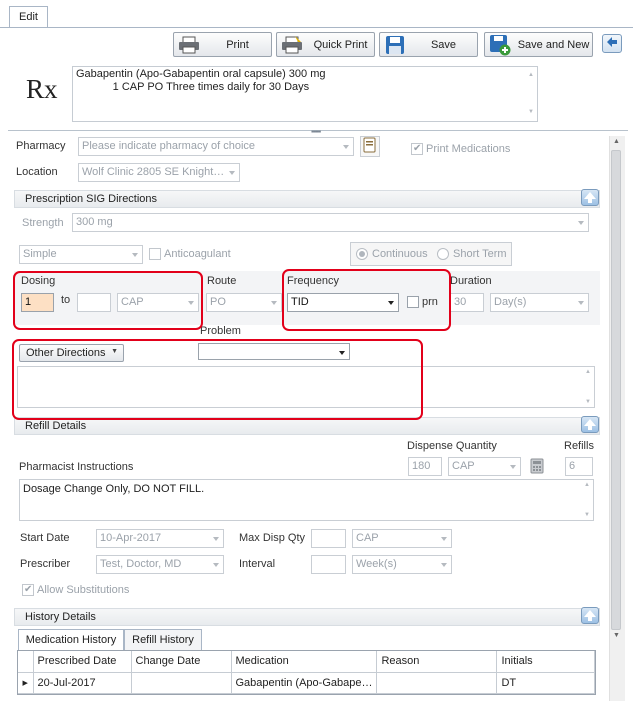  What do you see at coordinates (83, 590) in the screenshot?
I see `allow-substitutions-label: Allow Substitutions` at bounding box center [83, 590].